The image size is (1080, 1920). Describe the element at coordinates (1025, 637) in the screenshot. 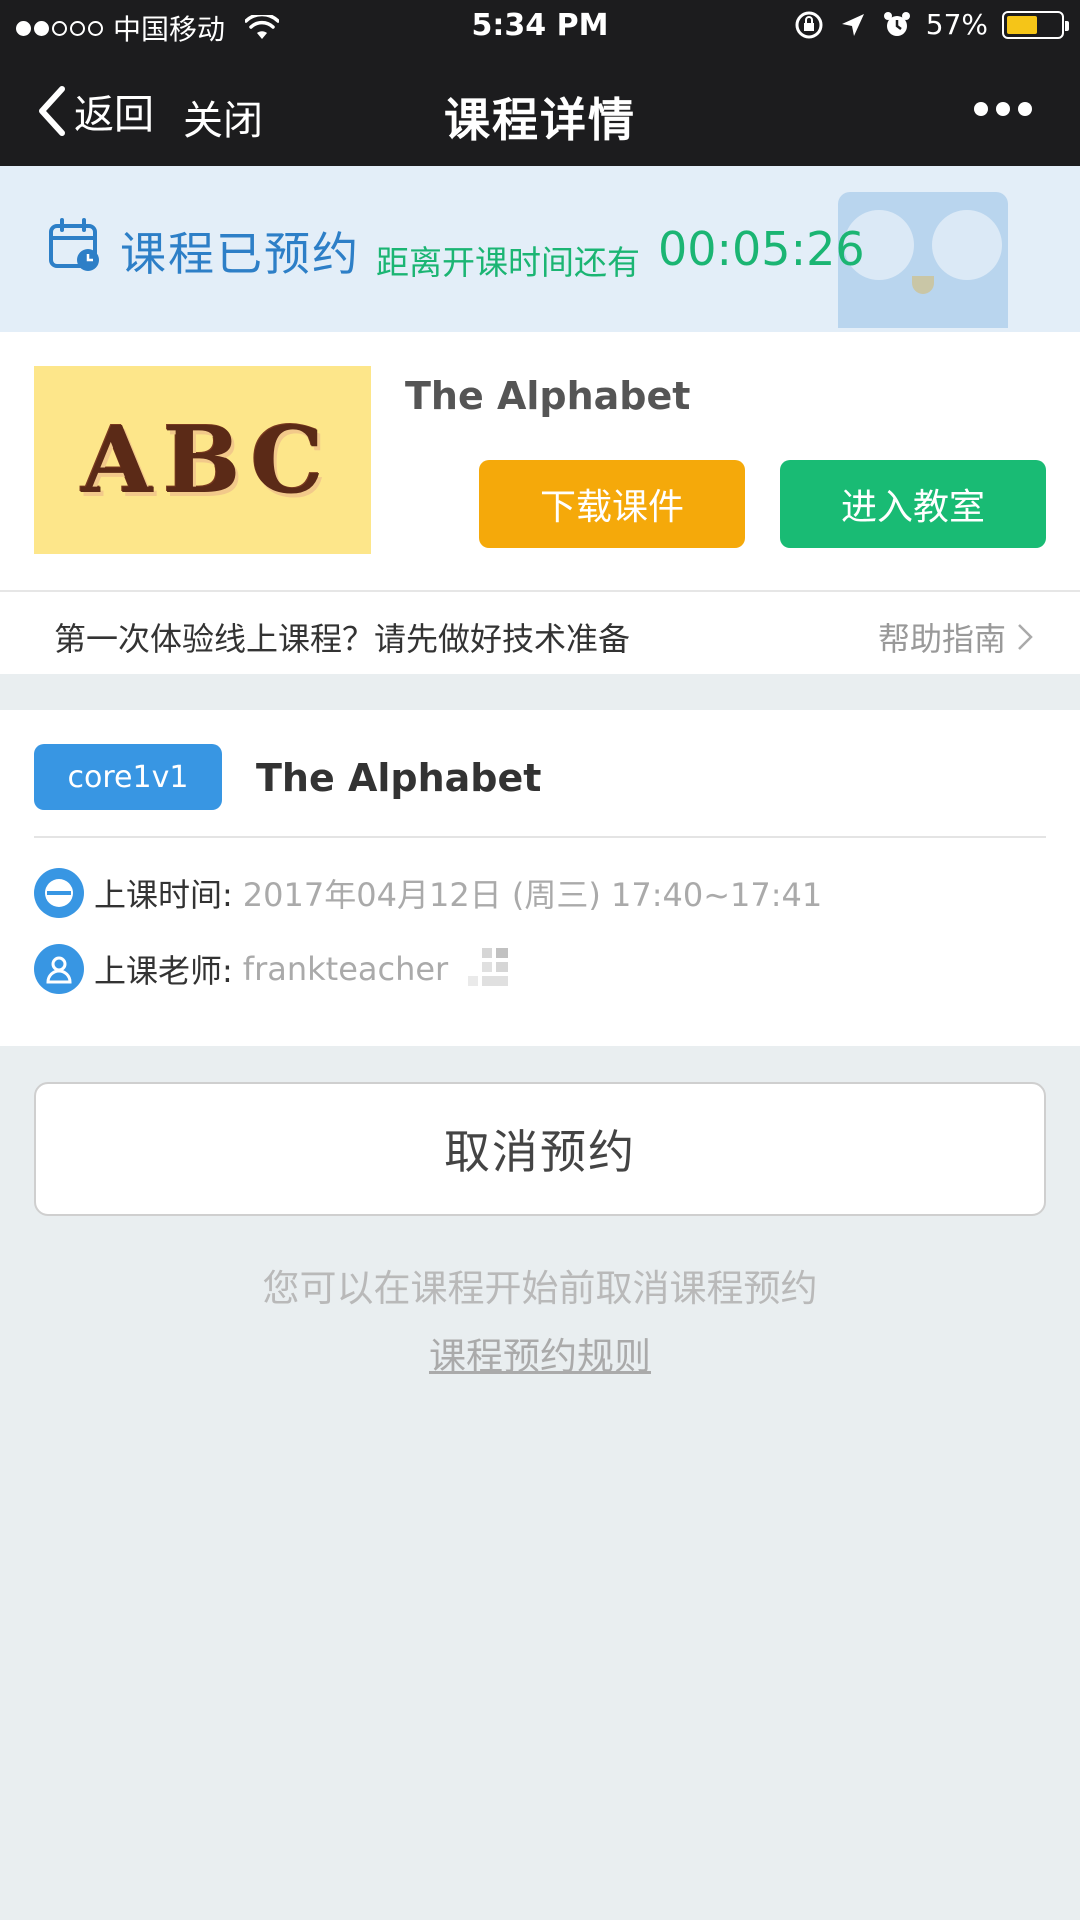

I see `chevron-right-icon` at that location.